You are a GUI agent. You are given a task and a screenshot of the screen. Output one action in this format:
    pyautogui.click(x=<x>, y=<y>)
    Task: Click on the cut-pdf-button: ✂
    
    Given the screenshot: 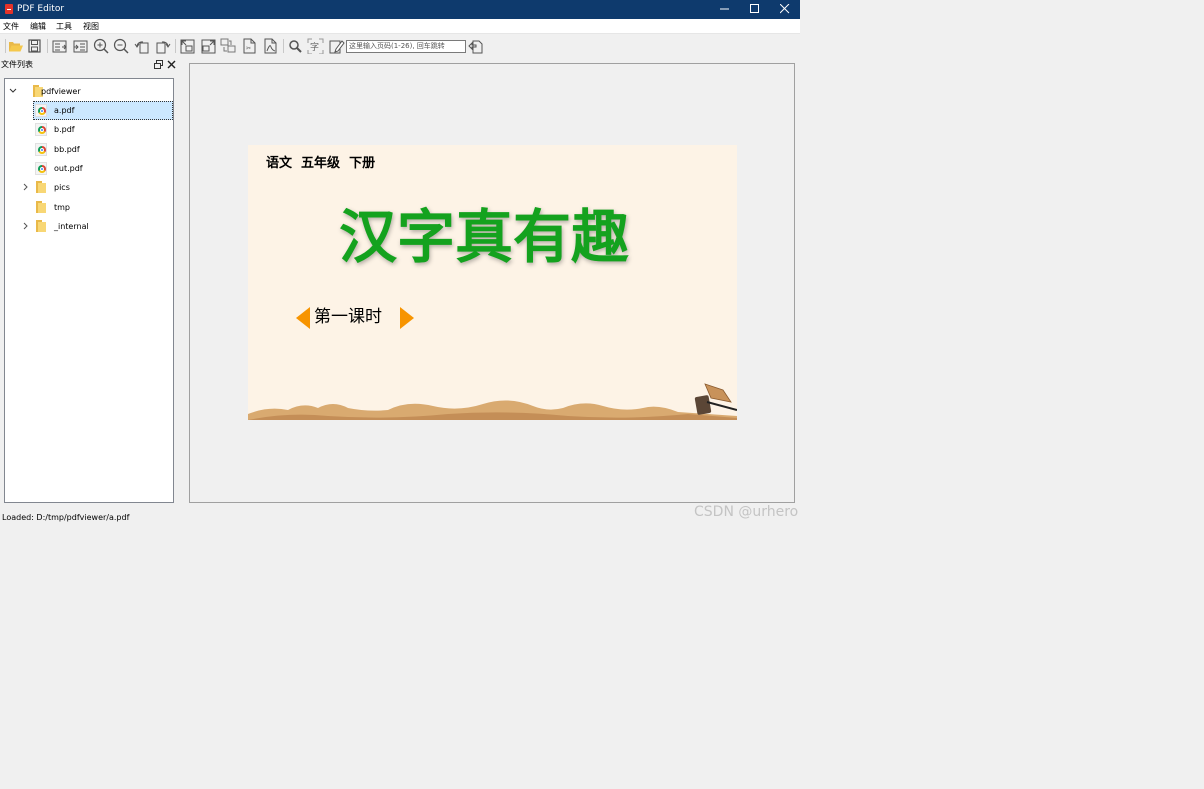 What is the action you would take?
    pyautogui.click(x=249, y=46)
    